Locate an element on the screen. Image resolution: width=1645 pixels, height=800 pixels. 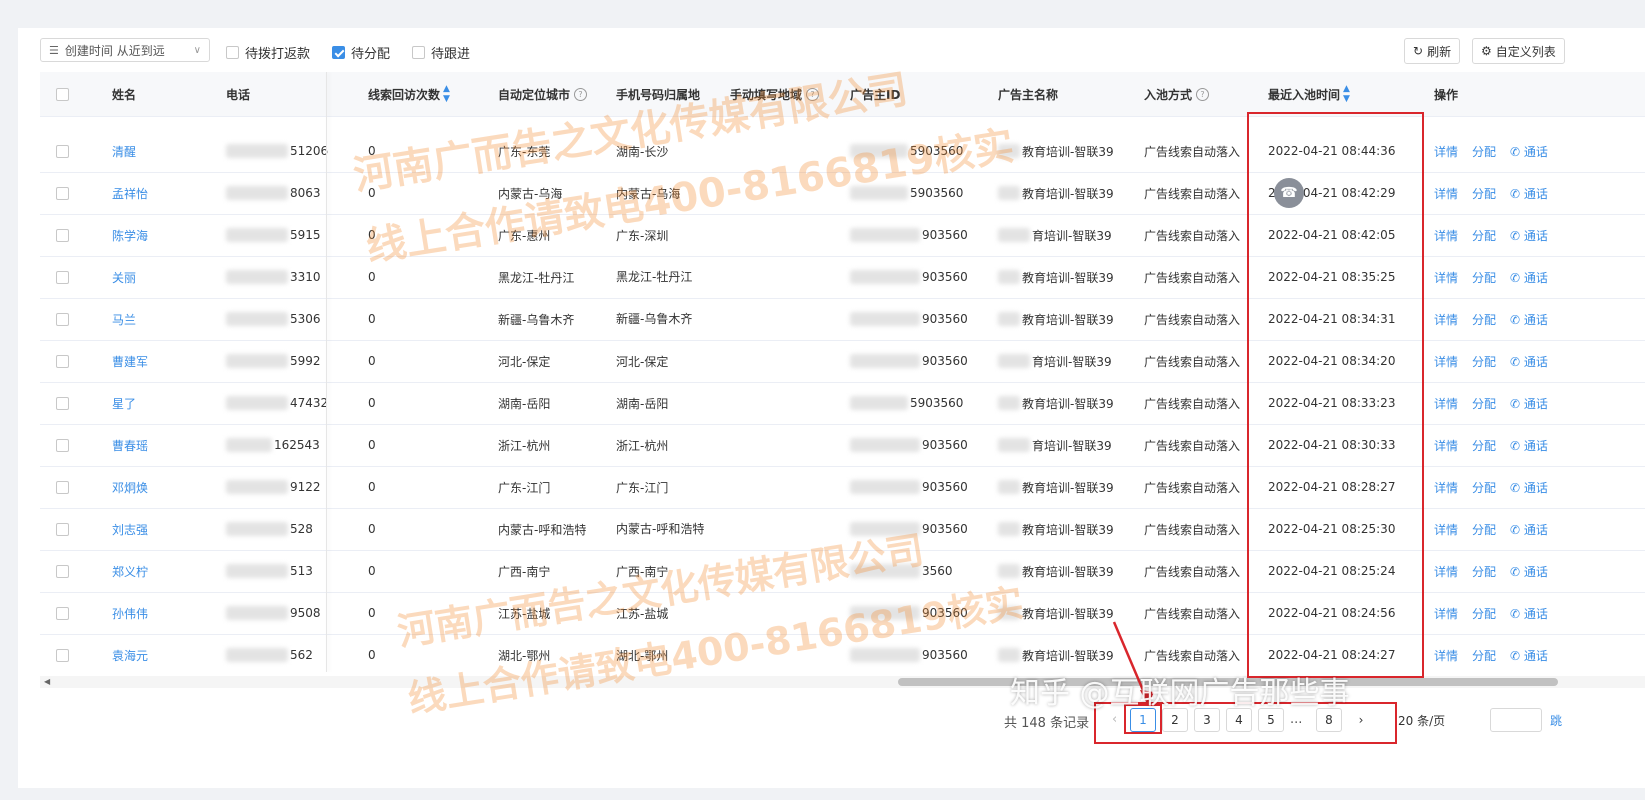
select-all is located at coordinates (62, 94).